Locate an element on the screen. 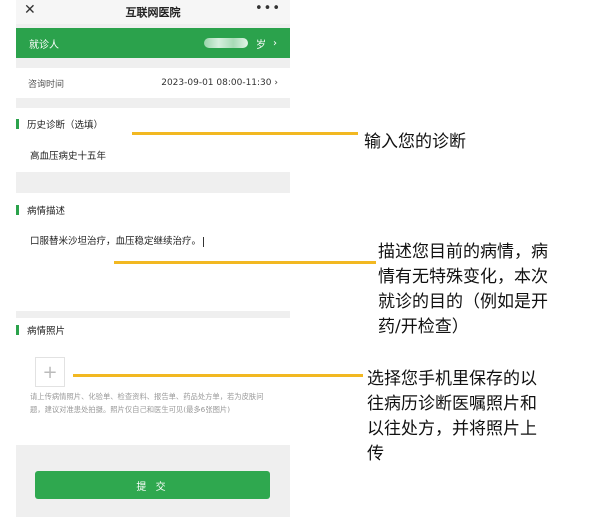 This screenshot has width=600, height=517. consult-time-row: 咨询时间 2023-09-01 08:00-11:30 › is located at coordinates (153, 83).